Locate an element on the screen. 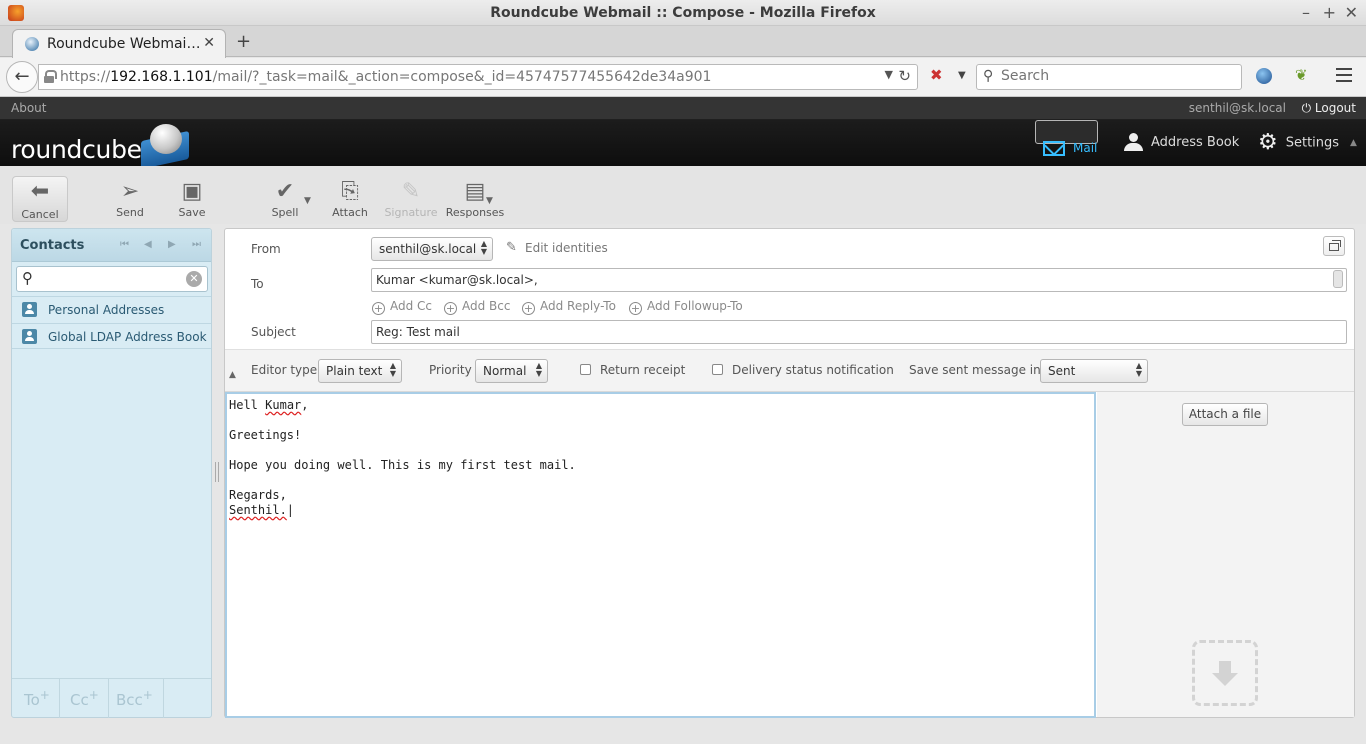 The height and width of the screenshot is (744, 1366). addon-globe-icon is located at coordinates (1264, 76).